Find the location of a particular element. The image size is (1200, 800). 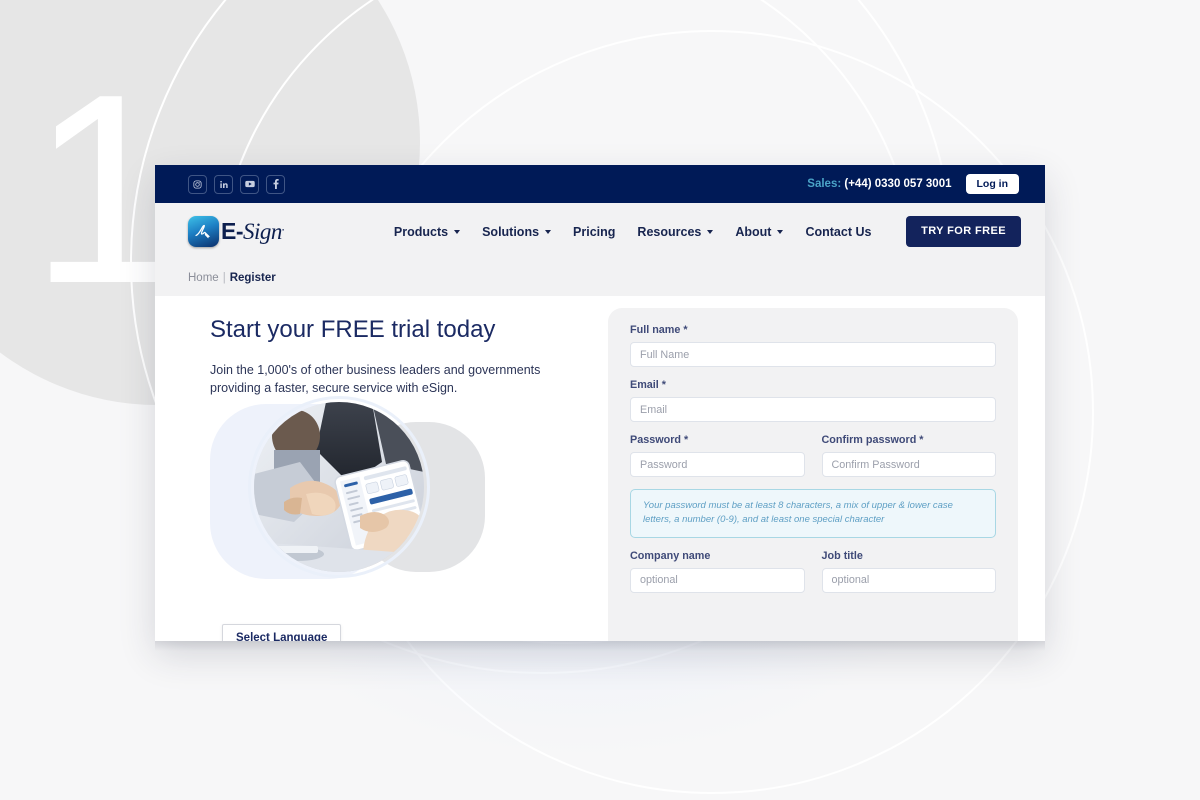

sales-phone-line: Sales: (+44) 0330 057 3001 is located at coordinates (879, 184).